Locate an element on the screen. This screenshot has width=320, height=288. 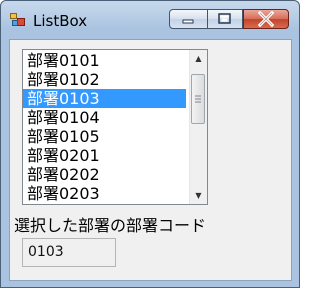
list-item: 部署0105 is located at coordinates (104, 136).